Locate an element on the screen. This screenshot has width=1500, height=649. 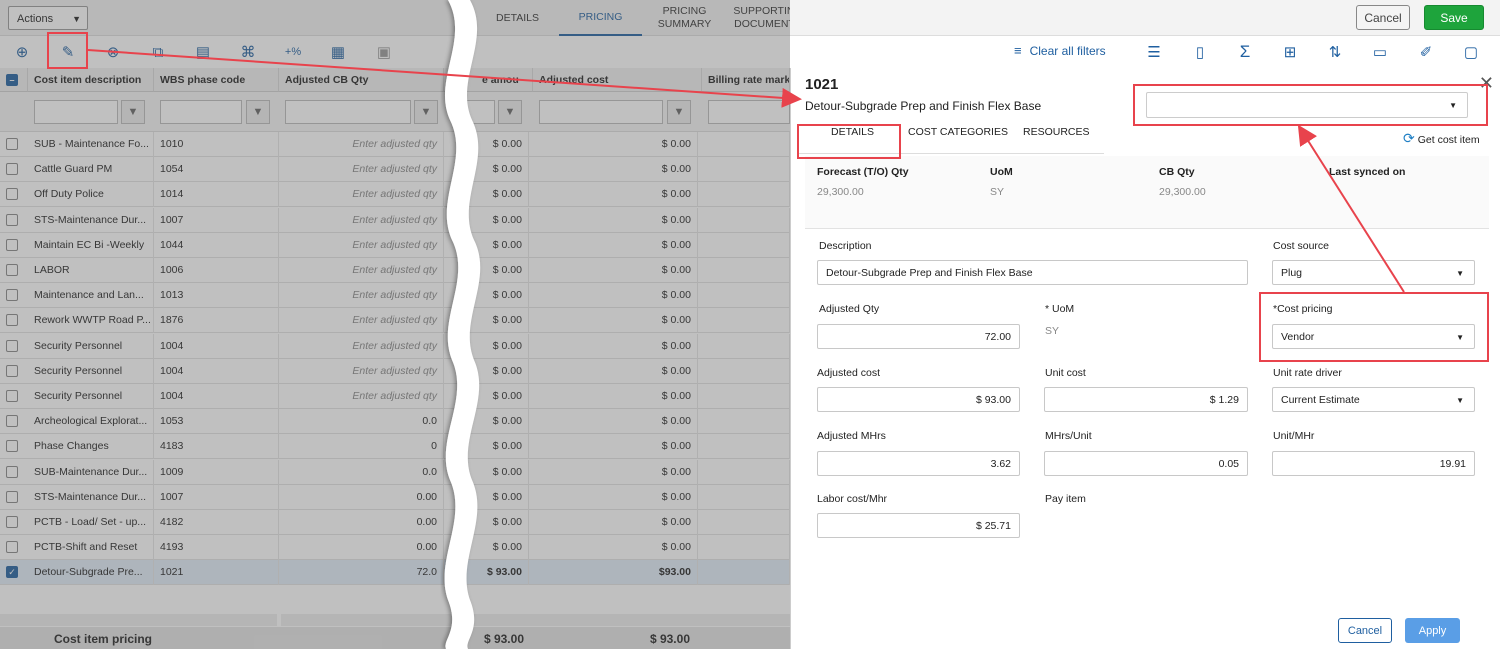
sort-icon: ⇅ is located at coordinates (1335, 52).